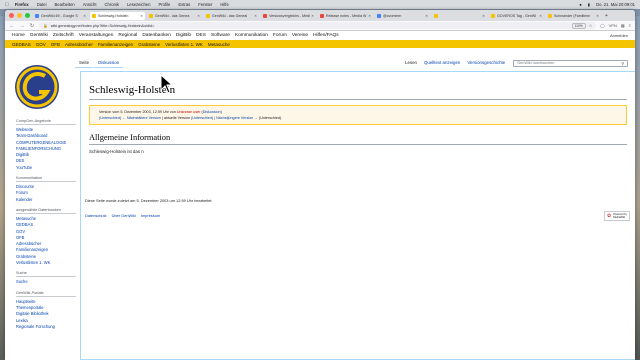 Image resolution: width=640 pixels, height=360 pixels. What do you see at coordinates (46, 263) in the screenshot?
I see `sidebar-link: Verlustlisten 1. WK` at bounding box center [46, 263].